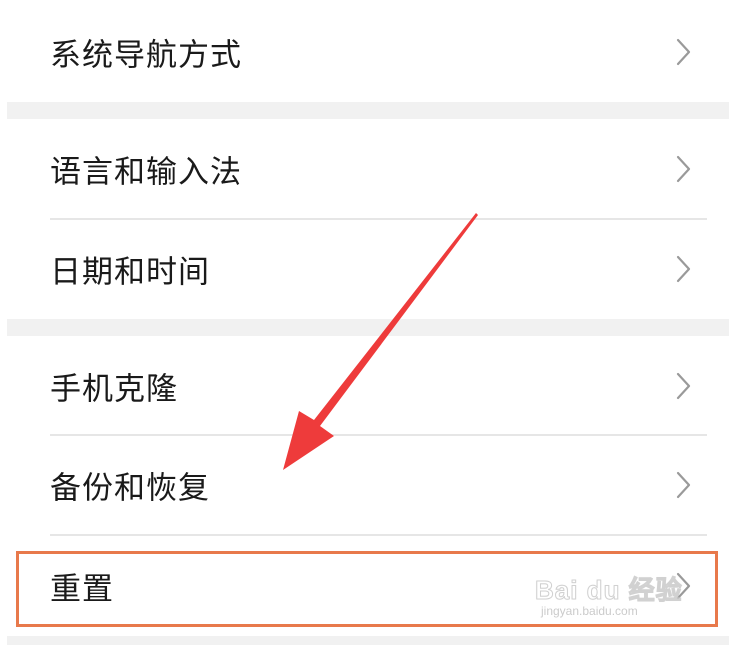 The height and width of the screenshot is (645, 729). I want to click on settings-item-label: 日期和时间, so click(130, 272).